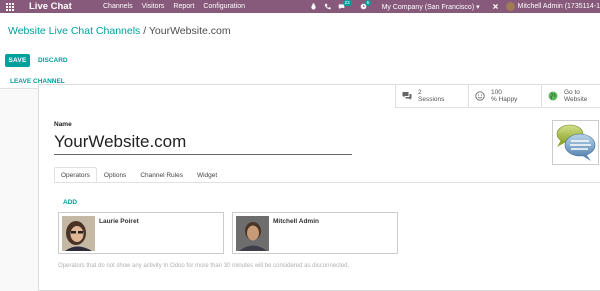  Describe the element at coordinates (203, 143) in the screenshot. I see `name-field-input: YourWebsite.com` at that location.